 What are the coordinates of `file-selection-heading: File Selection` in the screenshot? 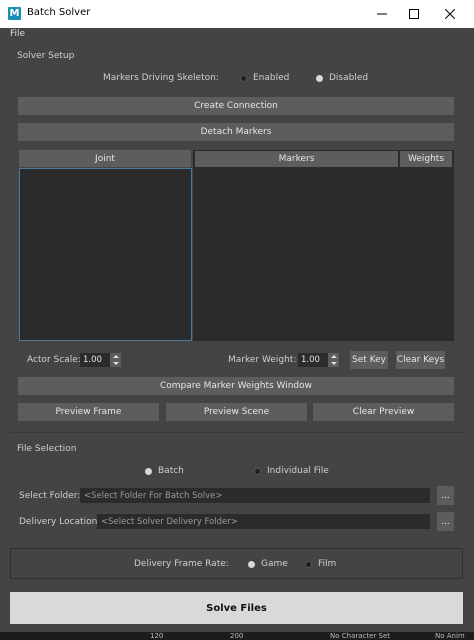 It's located at (47, 449).